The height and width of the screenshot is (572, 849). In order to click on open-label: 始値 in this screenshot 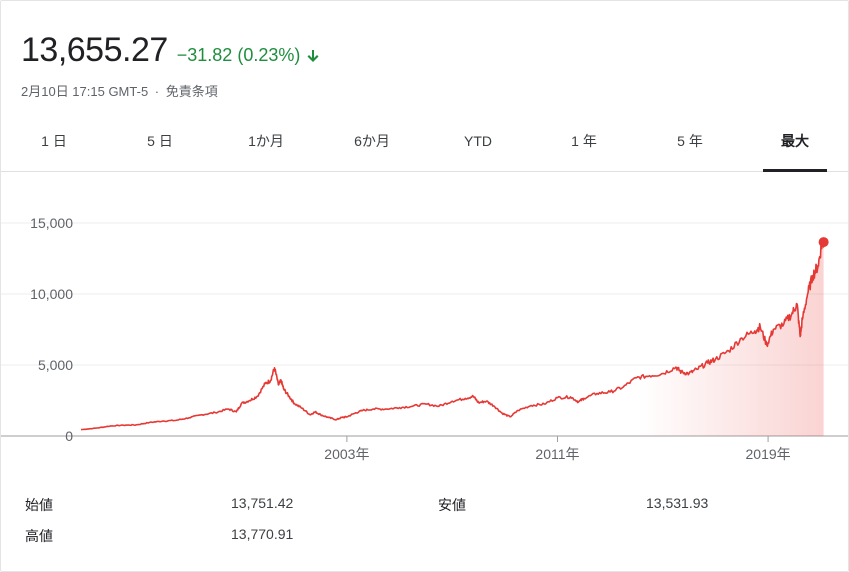, I will do `click(39, 505)`.